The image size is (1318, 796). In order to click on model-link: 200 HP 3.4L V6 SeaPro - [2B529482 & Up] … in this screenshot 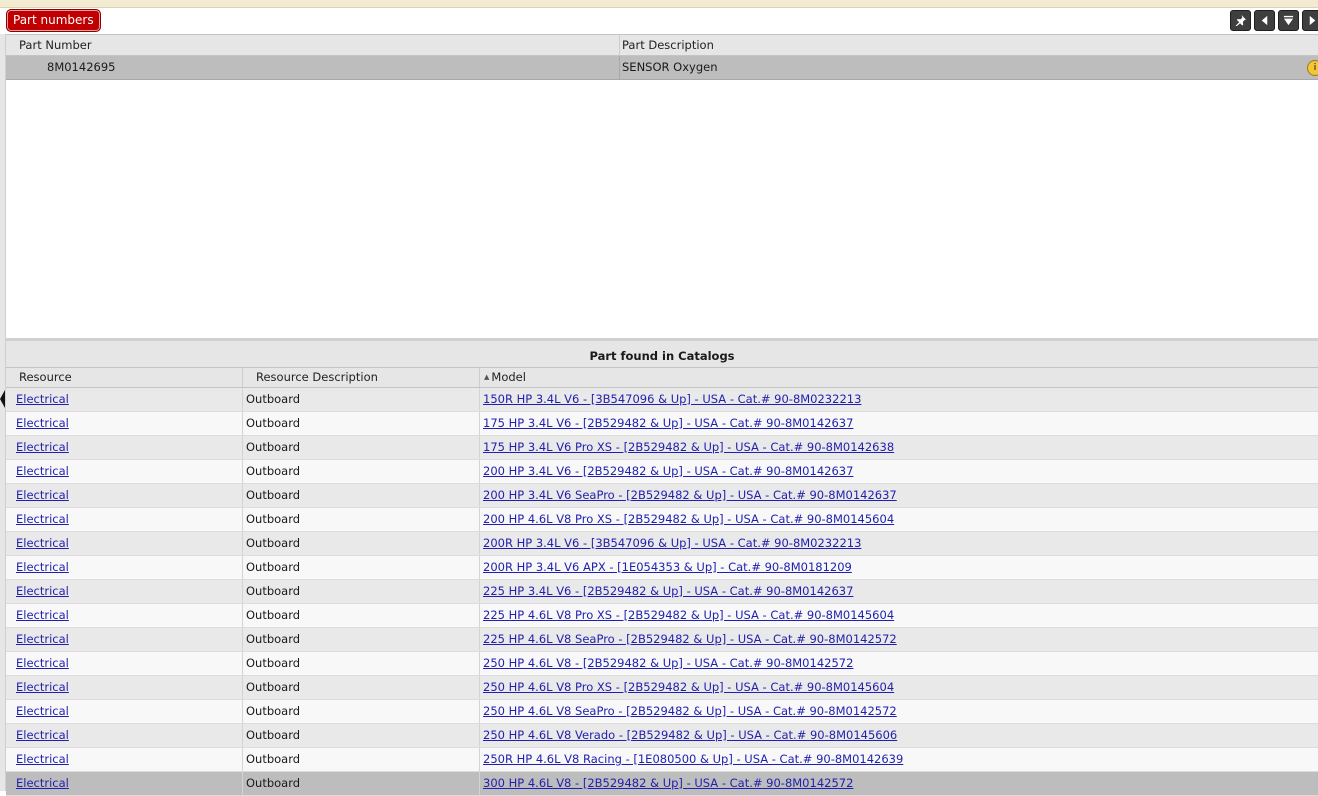, I will do `click(690, 495)`.